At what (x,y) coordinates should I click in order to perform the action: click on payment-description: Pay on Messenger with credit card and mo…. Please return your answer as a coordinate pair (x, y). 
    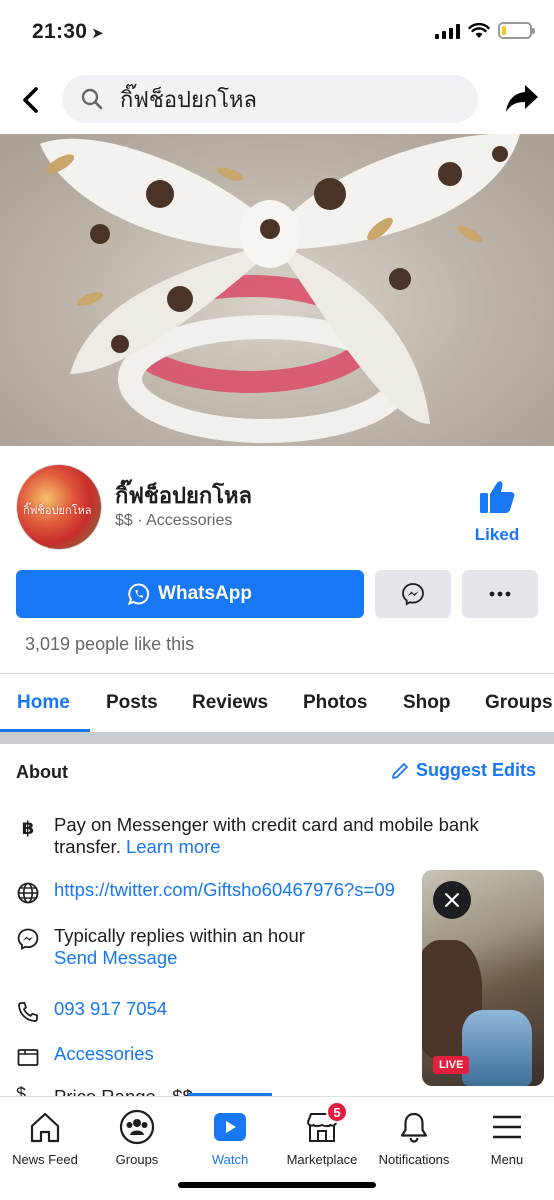
    Looking at the image, I should click on (266, 835).